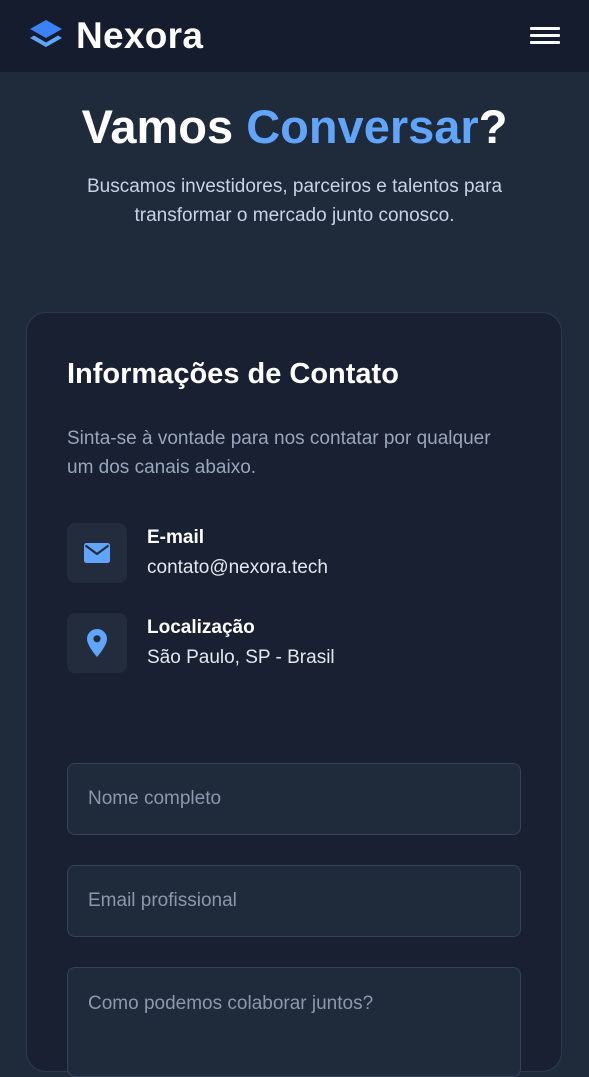  I want to click on contact-item-location: Localização São Paulo, SP - Brasil, so click(294, 643).